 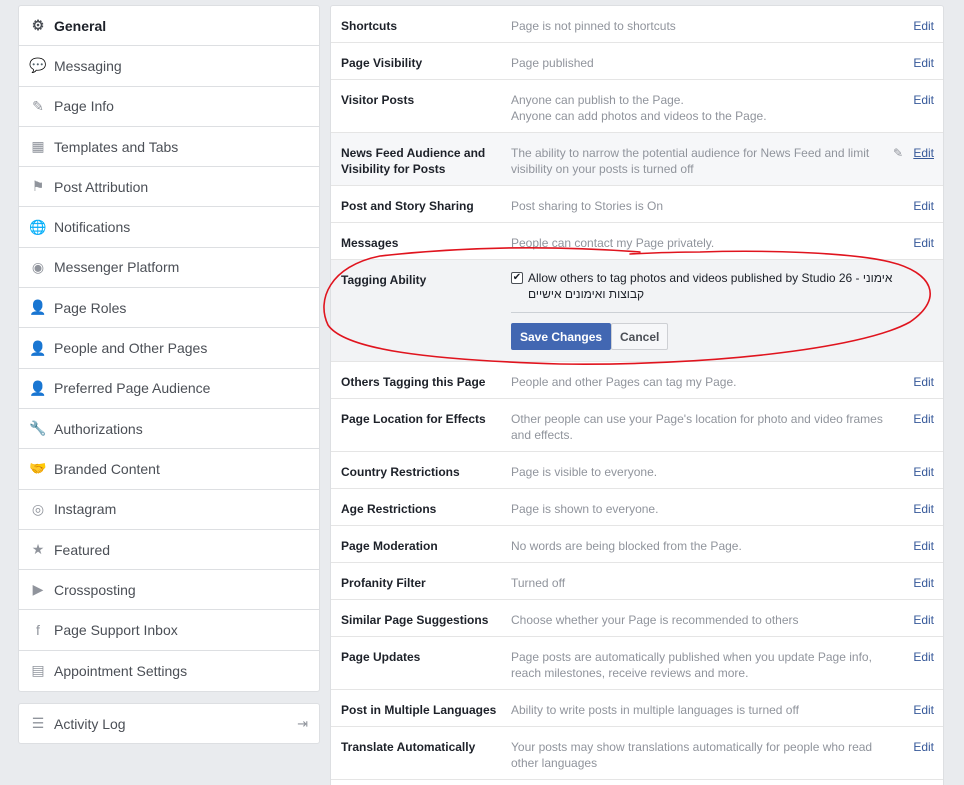 What do you see at coordinates (640, 336) in the screenshot?
I see `cancel-button: Cancel` at bounding box center [640, 336].